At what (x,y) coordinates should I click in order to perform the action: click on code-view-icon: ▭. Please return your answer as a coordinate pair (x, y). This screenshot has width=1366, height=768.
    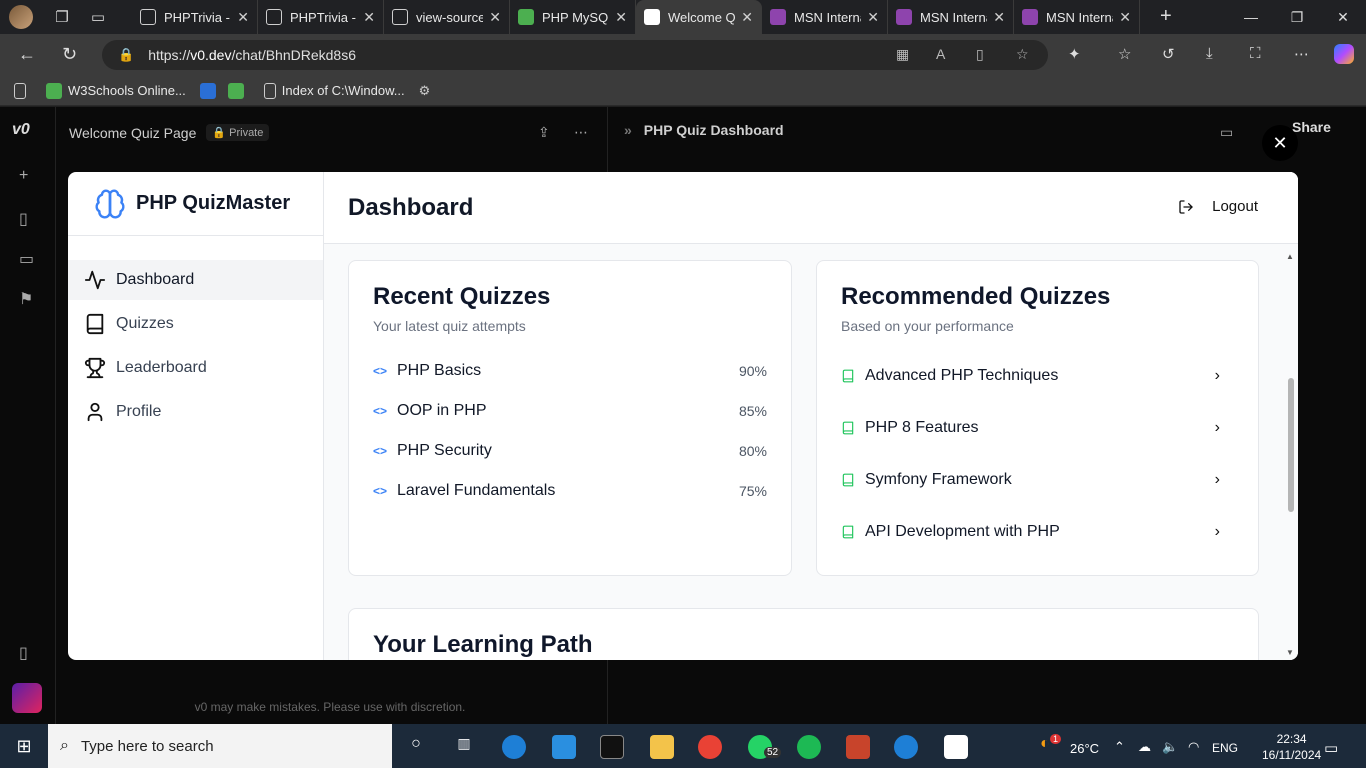
    Looking at the image, I should click on (1226, 132).